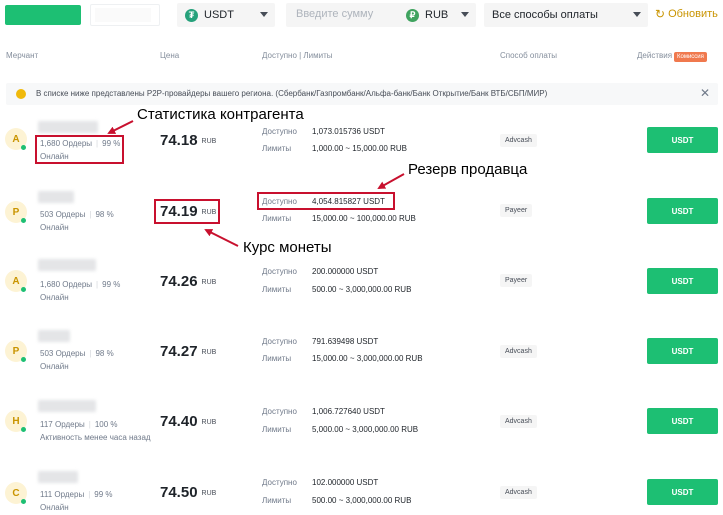 The image size is (723, 515). What do you see at coordinates (437, 15) in the screenshot?
I see `fiat-select-value: RUB` at bounding box center [437, 15].